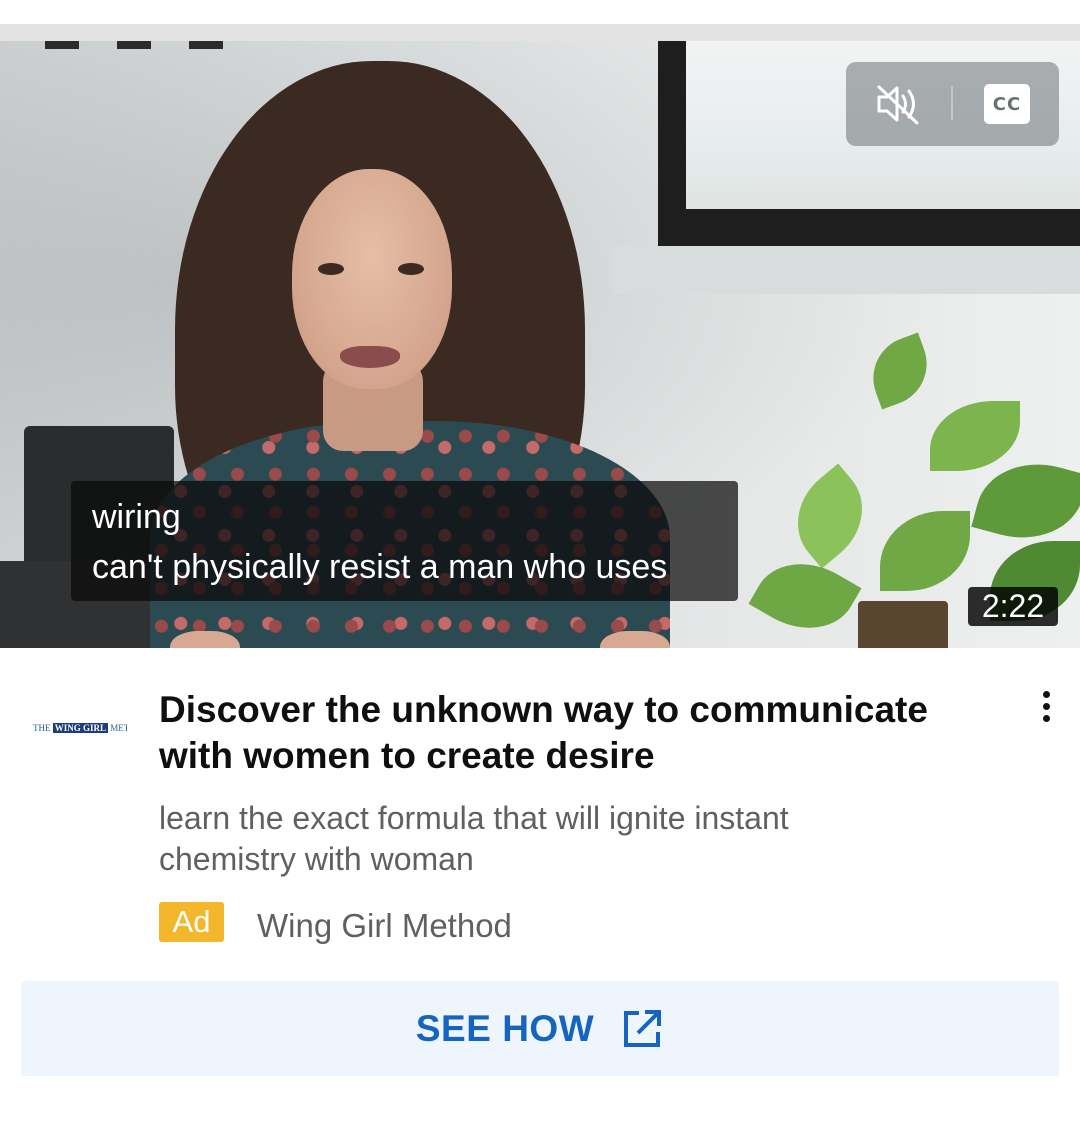  Describe the element at coordinates (1013, 606) in the screenshot. I see `video-duration: 2:22` at that location.